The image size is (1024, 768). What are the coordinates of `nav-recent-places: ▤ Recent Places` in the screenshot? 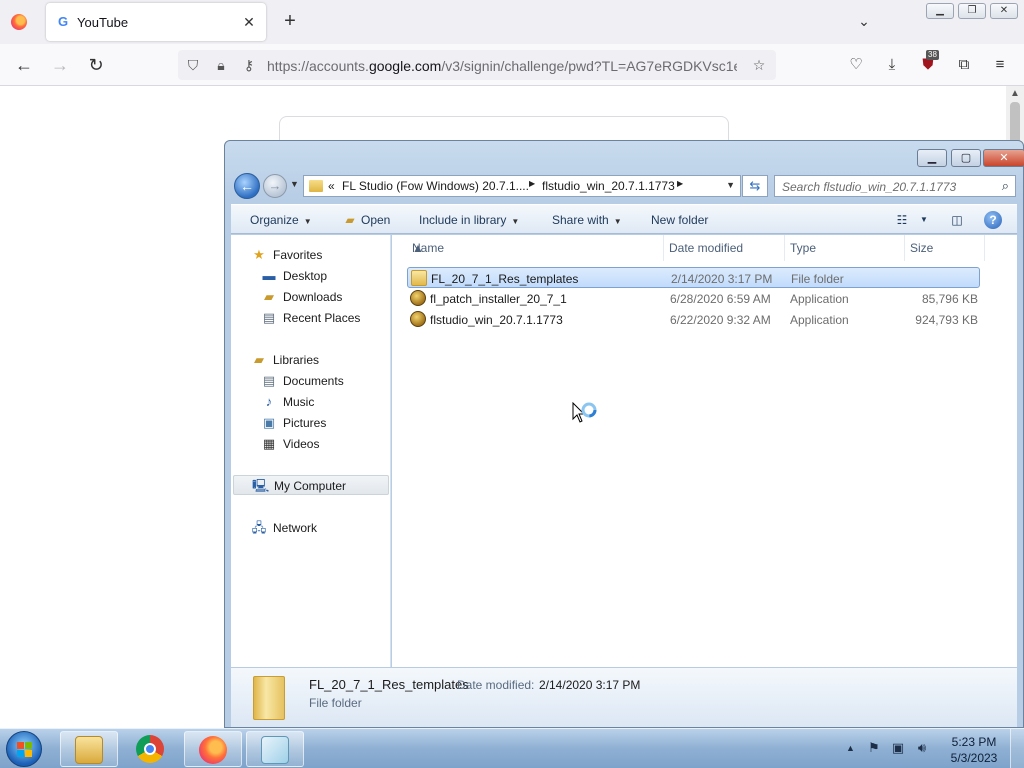 It's located at (310, 318).